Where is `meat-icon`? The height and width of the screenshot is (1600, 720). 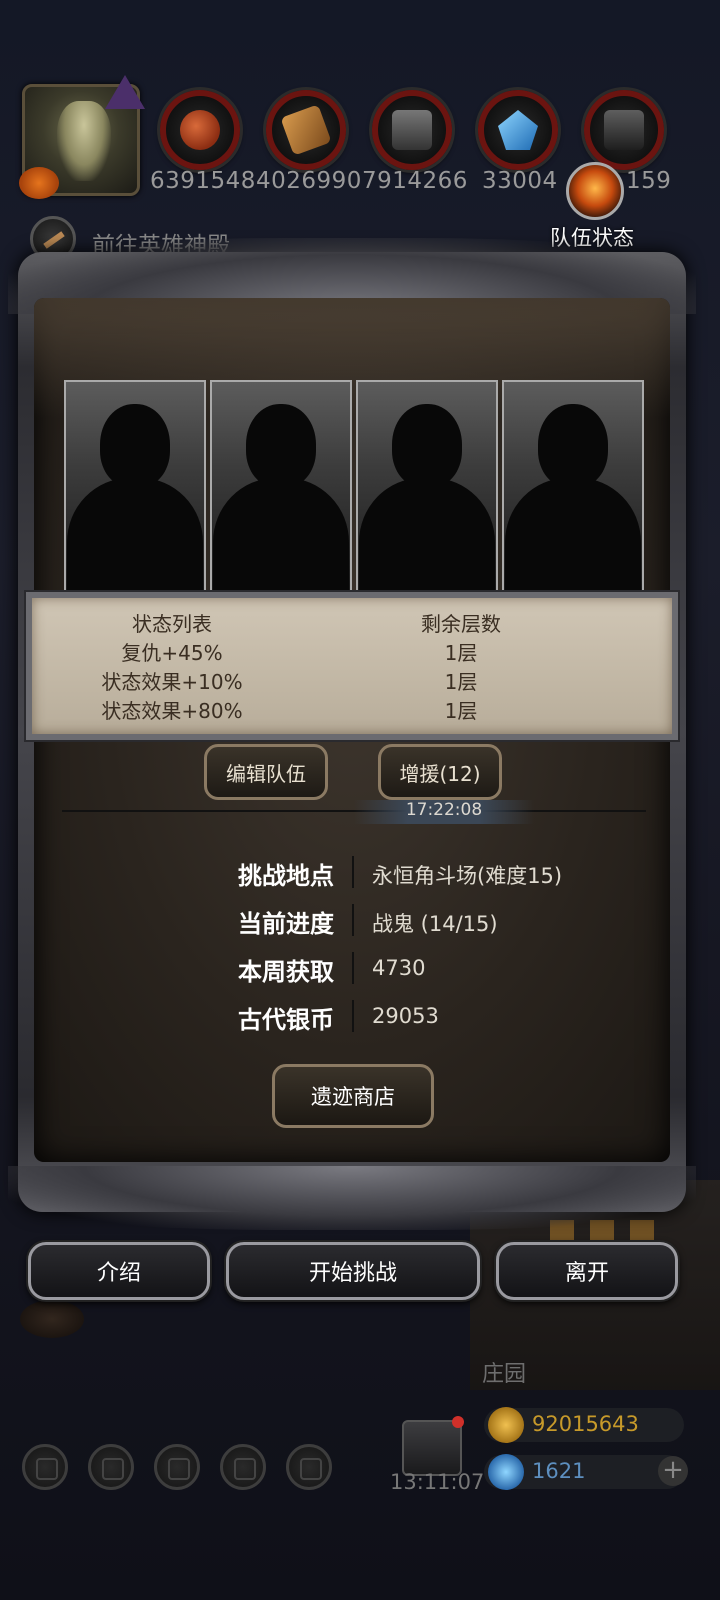 meat-icon is located at coordinates (200, 130).